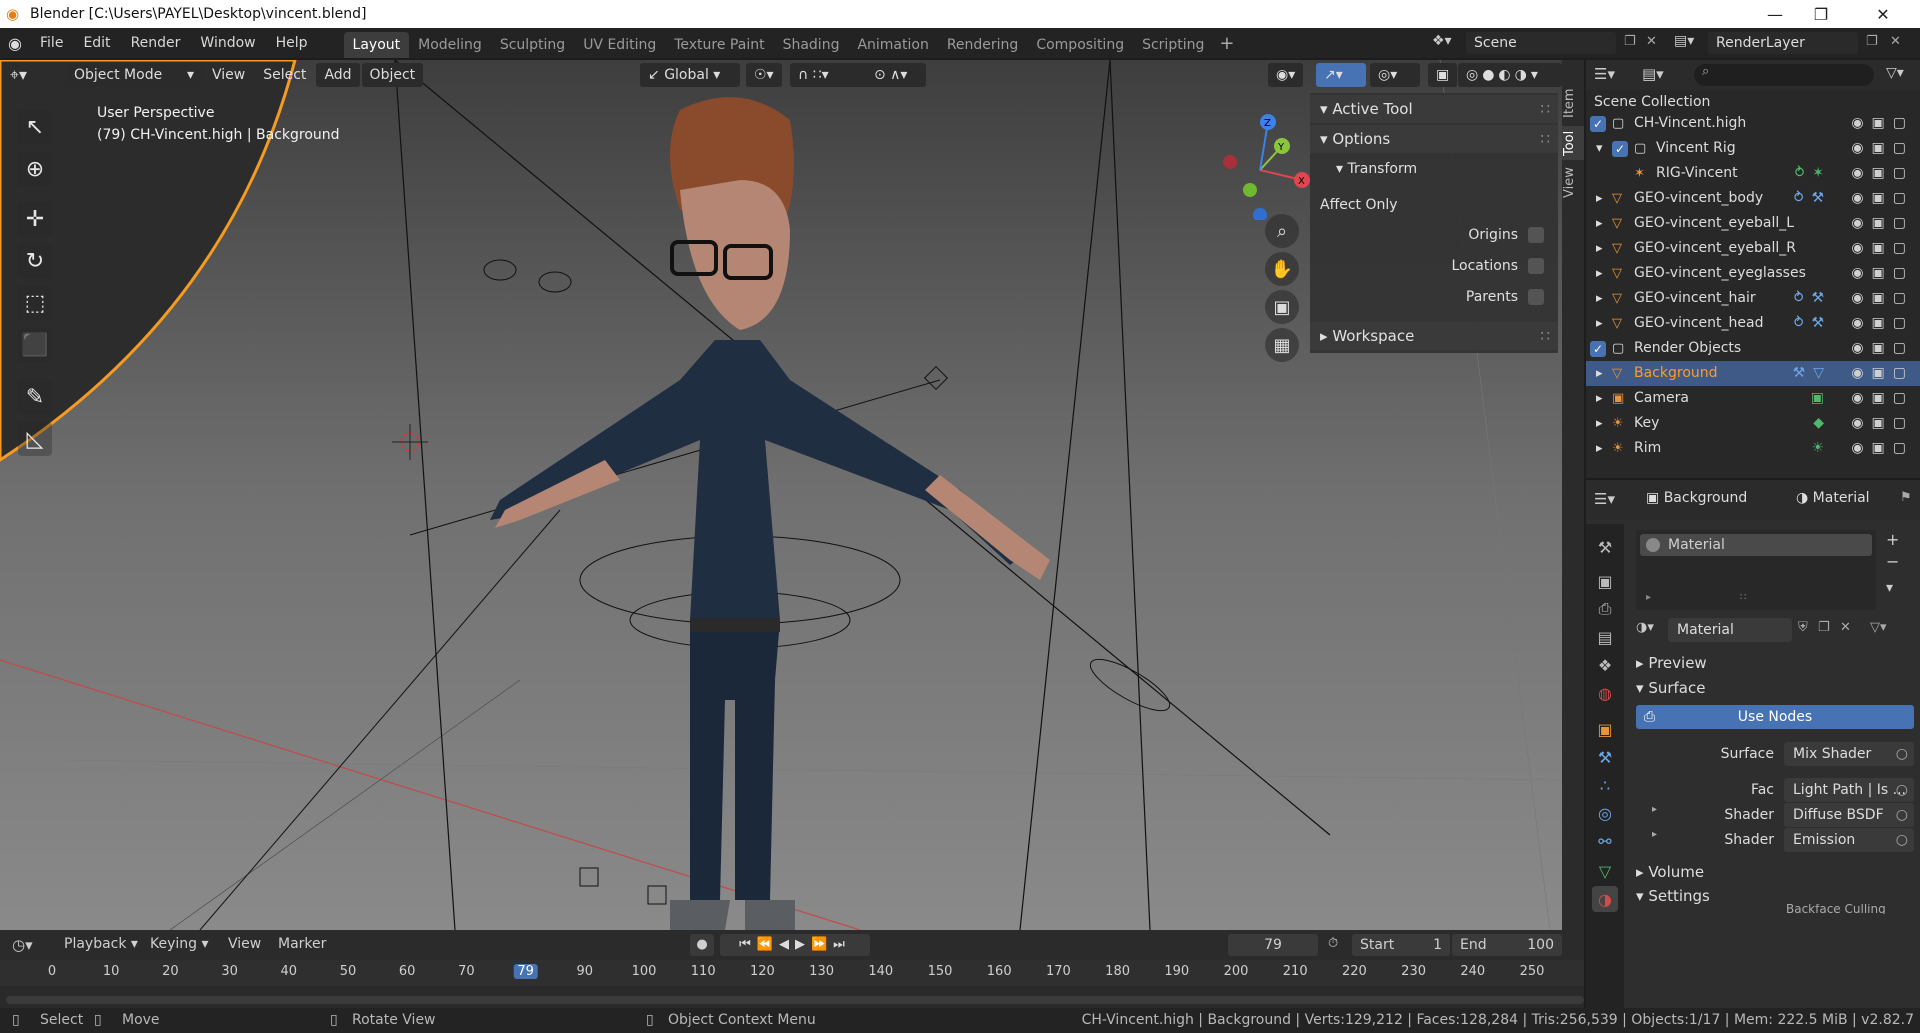 The image size is (1920, 1033). Describe the element at coordinates (35, 127) in the screenshot. I see `select-box-tool-icon: ↖` at that location.